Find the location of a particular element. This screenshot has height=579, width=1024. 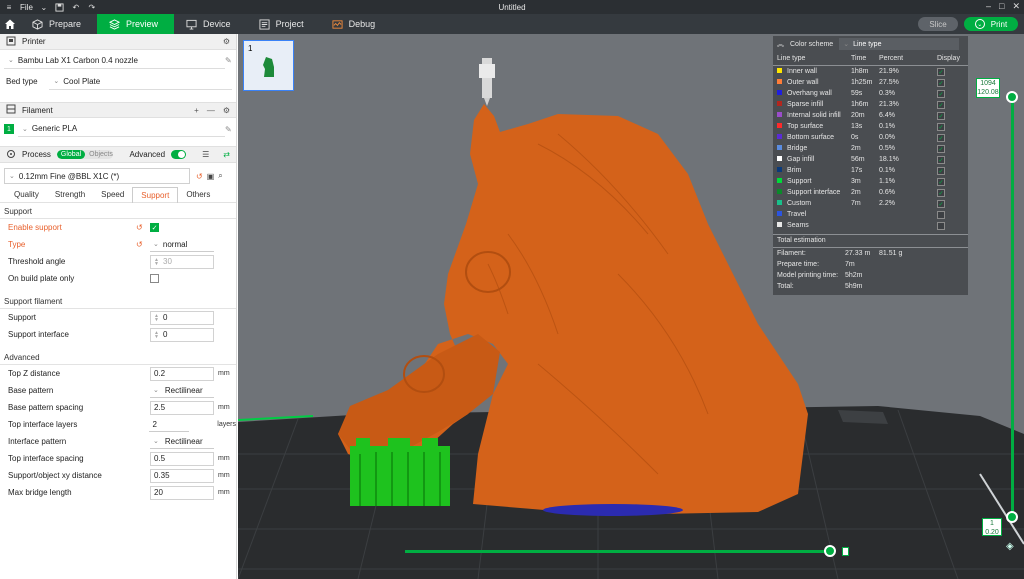

tab-others: Others is located at coordinates (198, 195).